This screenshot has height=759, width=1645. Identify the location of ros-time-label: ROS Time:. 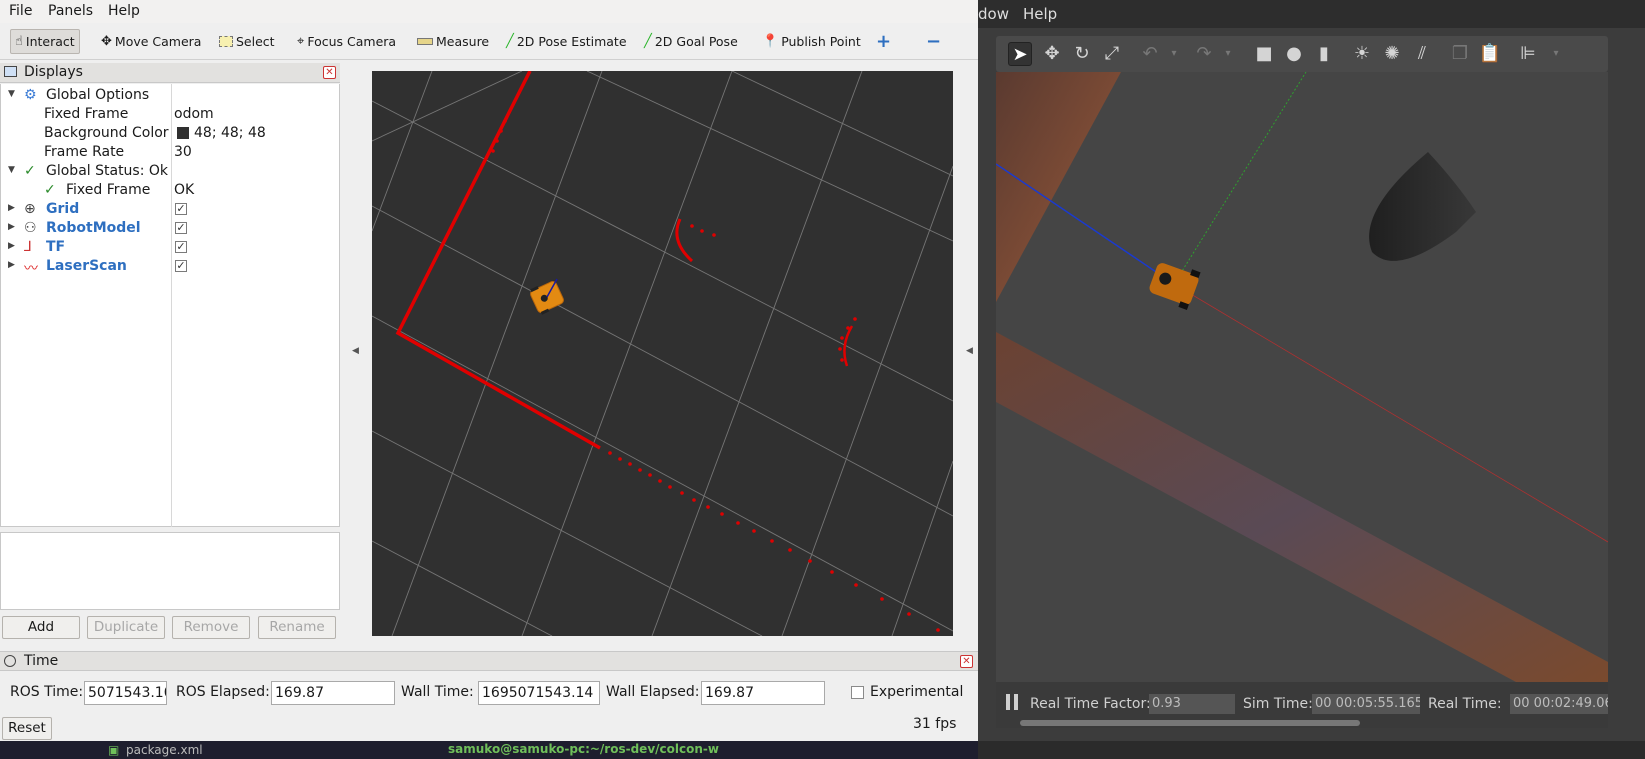
(47, 692).